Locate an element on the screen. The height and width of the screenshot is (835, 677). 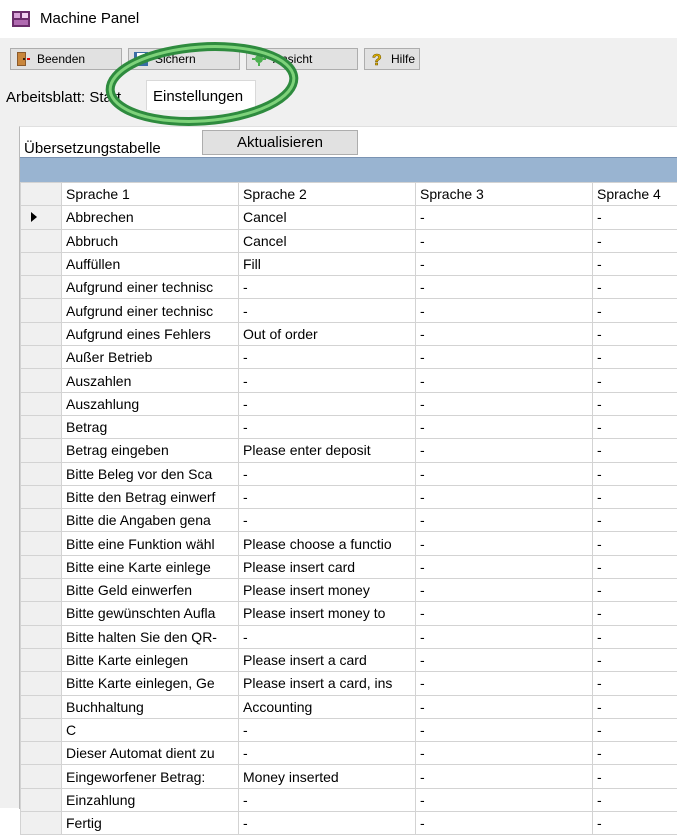
cell-sprache-1: Bitte Karte einlegen is located at coordinates (150, 659).